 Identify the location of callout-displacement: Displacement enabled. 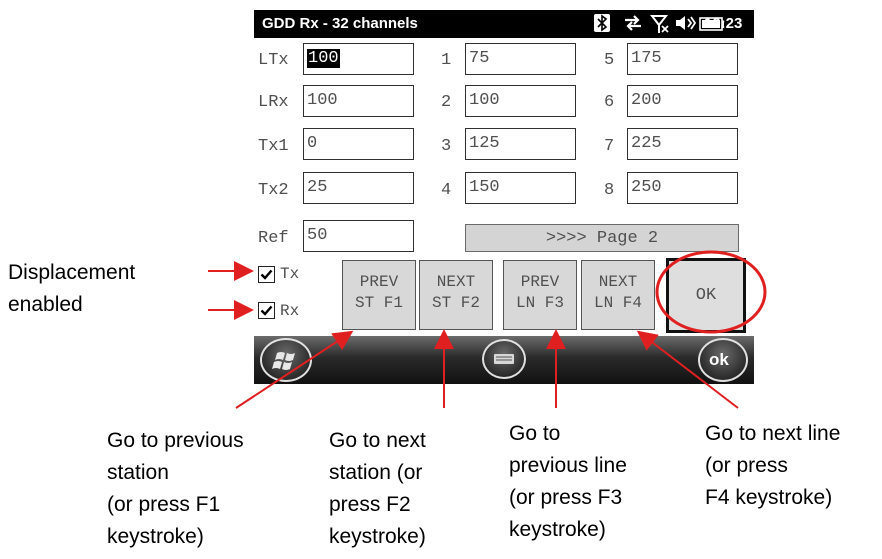
(71, 289).